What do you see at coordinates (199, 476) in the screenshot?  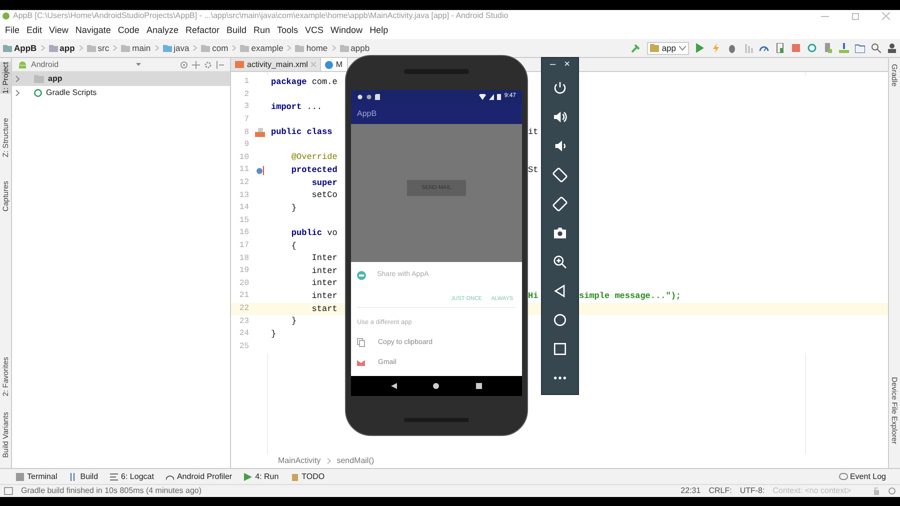 I see `tool-window-tab: Android Profiler` at bounding box center [199, 476].